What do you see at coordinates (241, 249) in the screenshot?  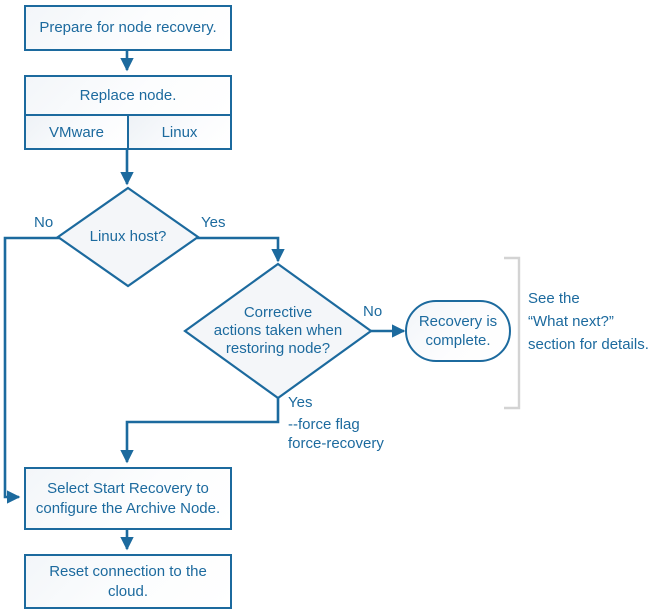 I see `edge-linux-host-yes` at bounding box center [241, 249].